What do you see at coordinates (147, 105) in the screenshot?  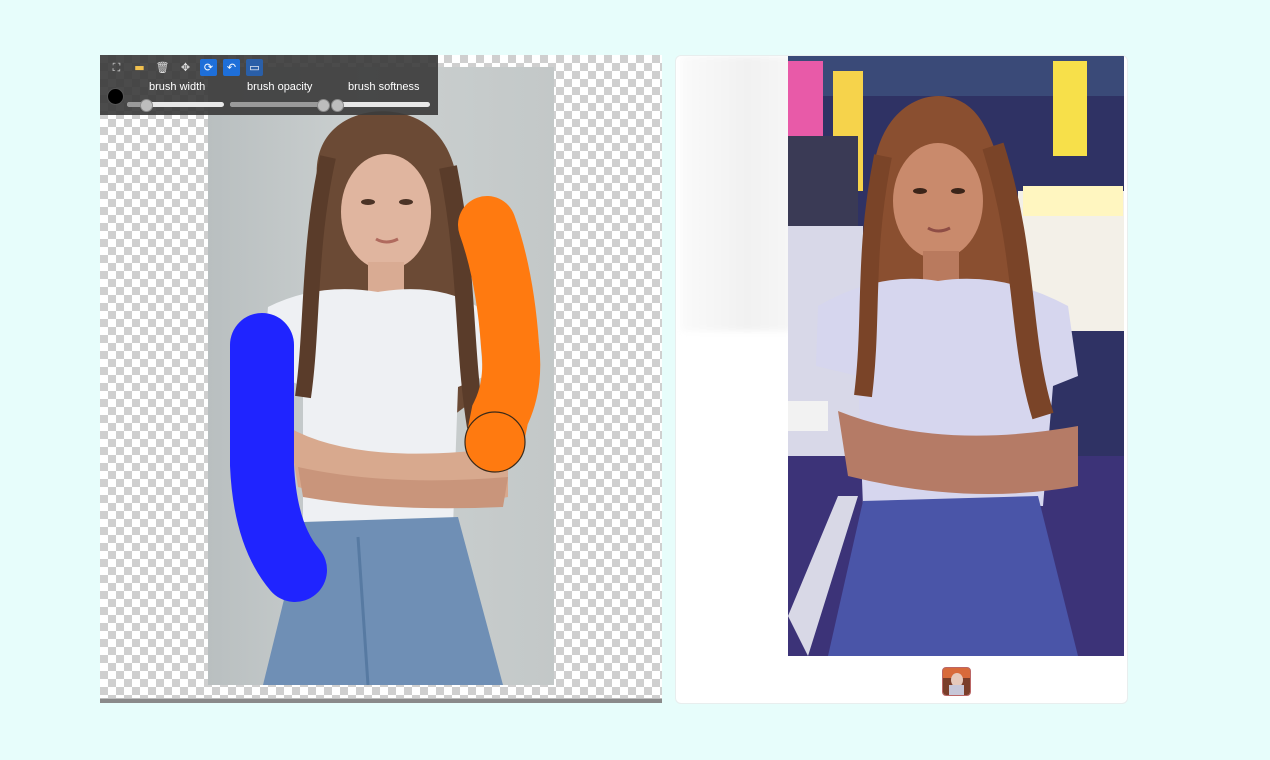 I see `brush-width-knob` at bounding box center [147, 105].